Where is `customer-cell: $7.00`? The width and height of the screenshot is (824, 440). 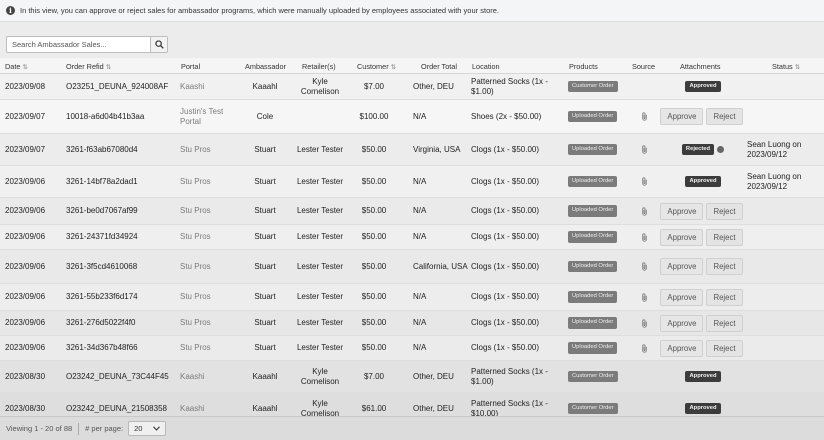
customer-cell: $7.00 is located at coordinates (374, 86).